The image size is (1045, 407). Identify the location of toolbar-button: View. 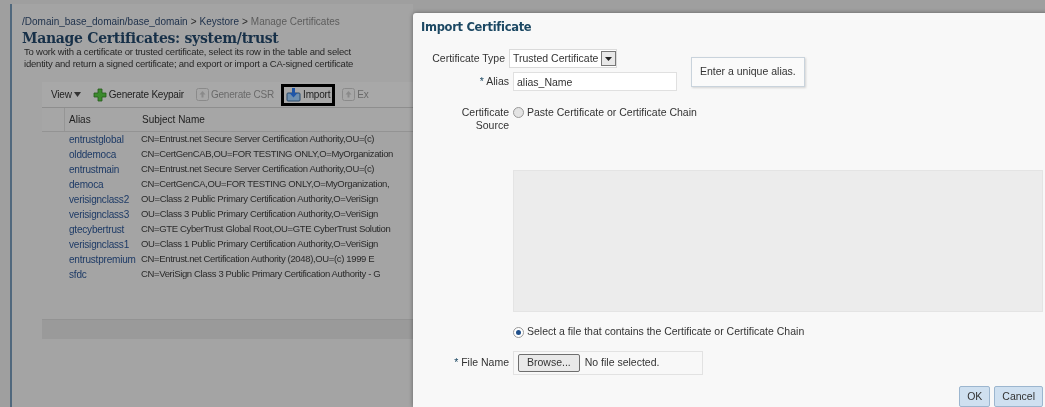
(66, 94).